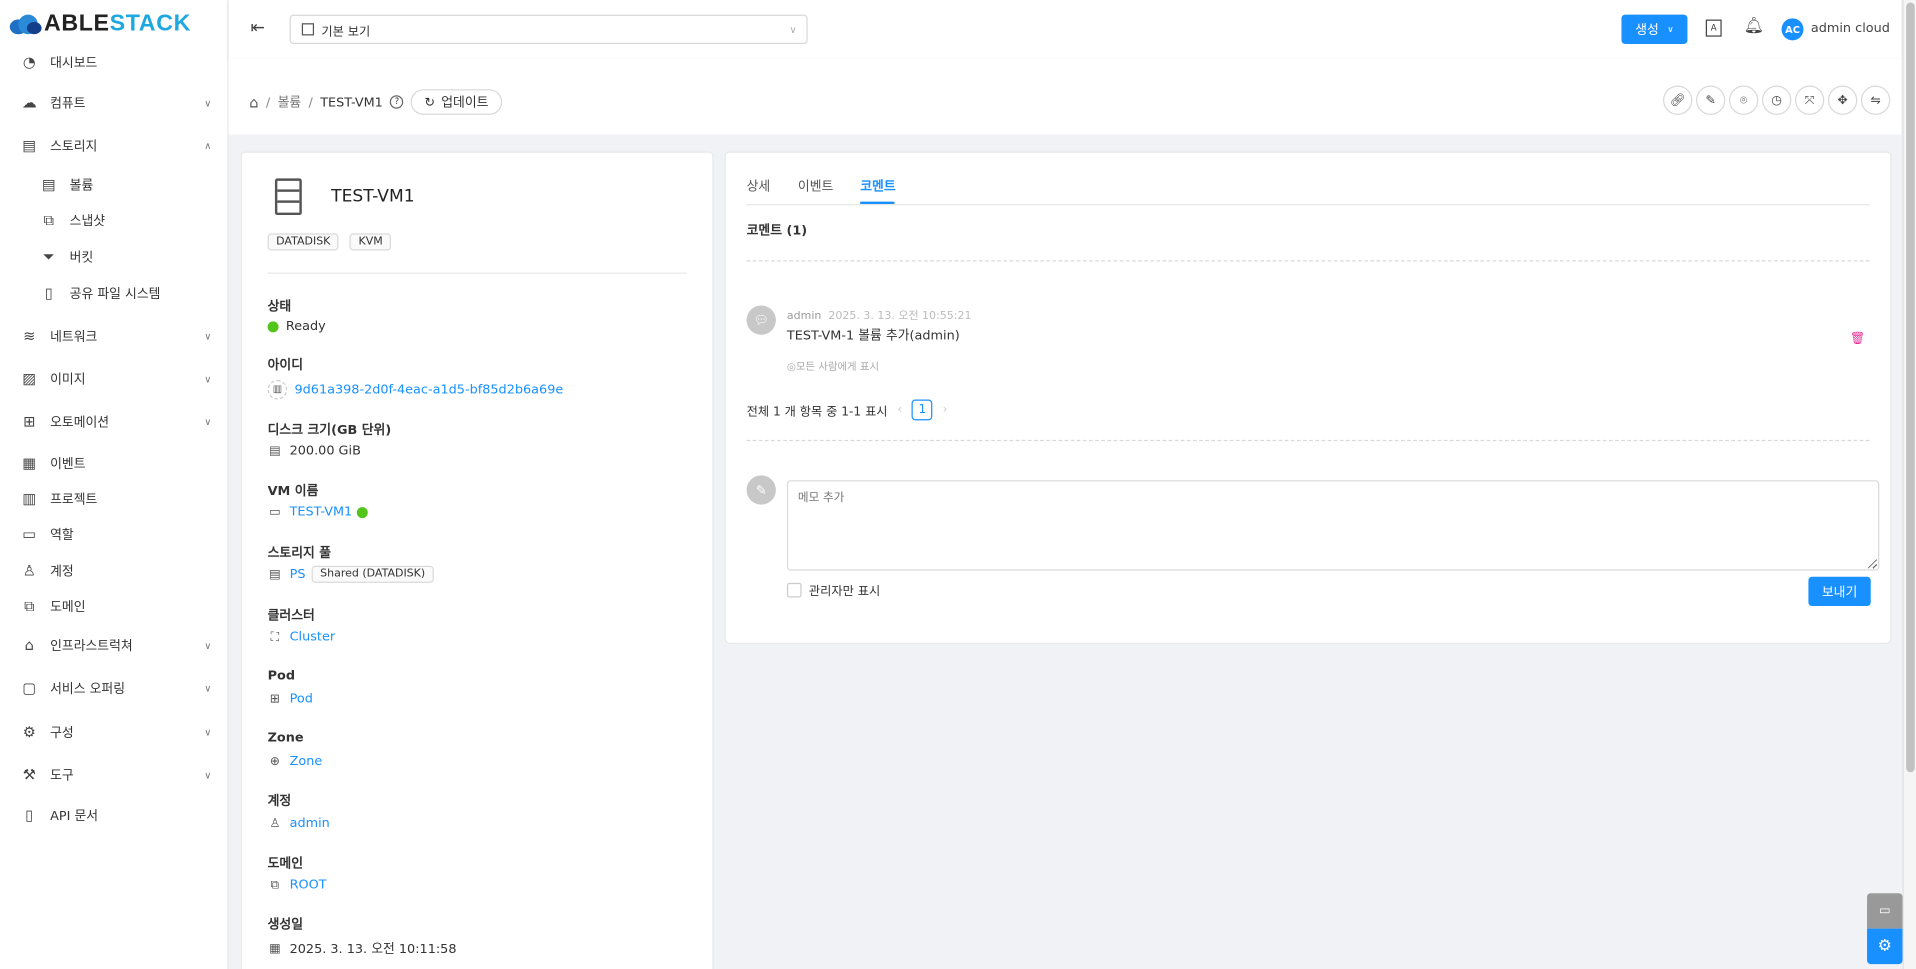  I want to click on link-button: 🔗︎, so click(1678, 100).